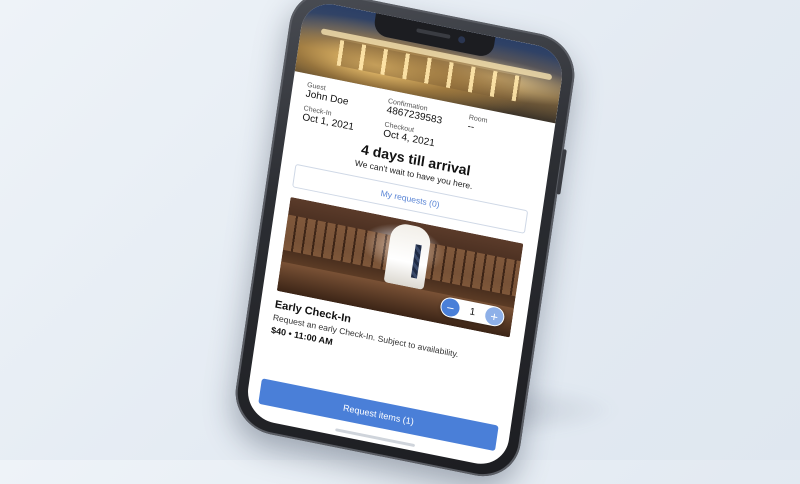 This screenshot has height=484, width=800. What do you see at coordinates (494, 316) in the screenshot?
I see `increase-quantity-button: +` at bounding box center [494, 316].